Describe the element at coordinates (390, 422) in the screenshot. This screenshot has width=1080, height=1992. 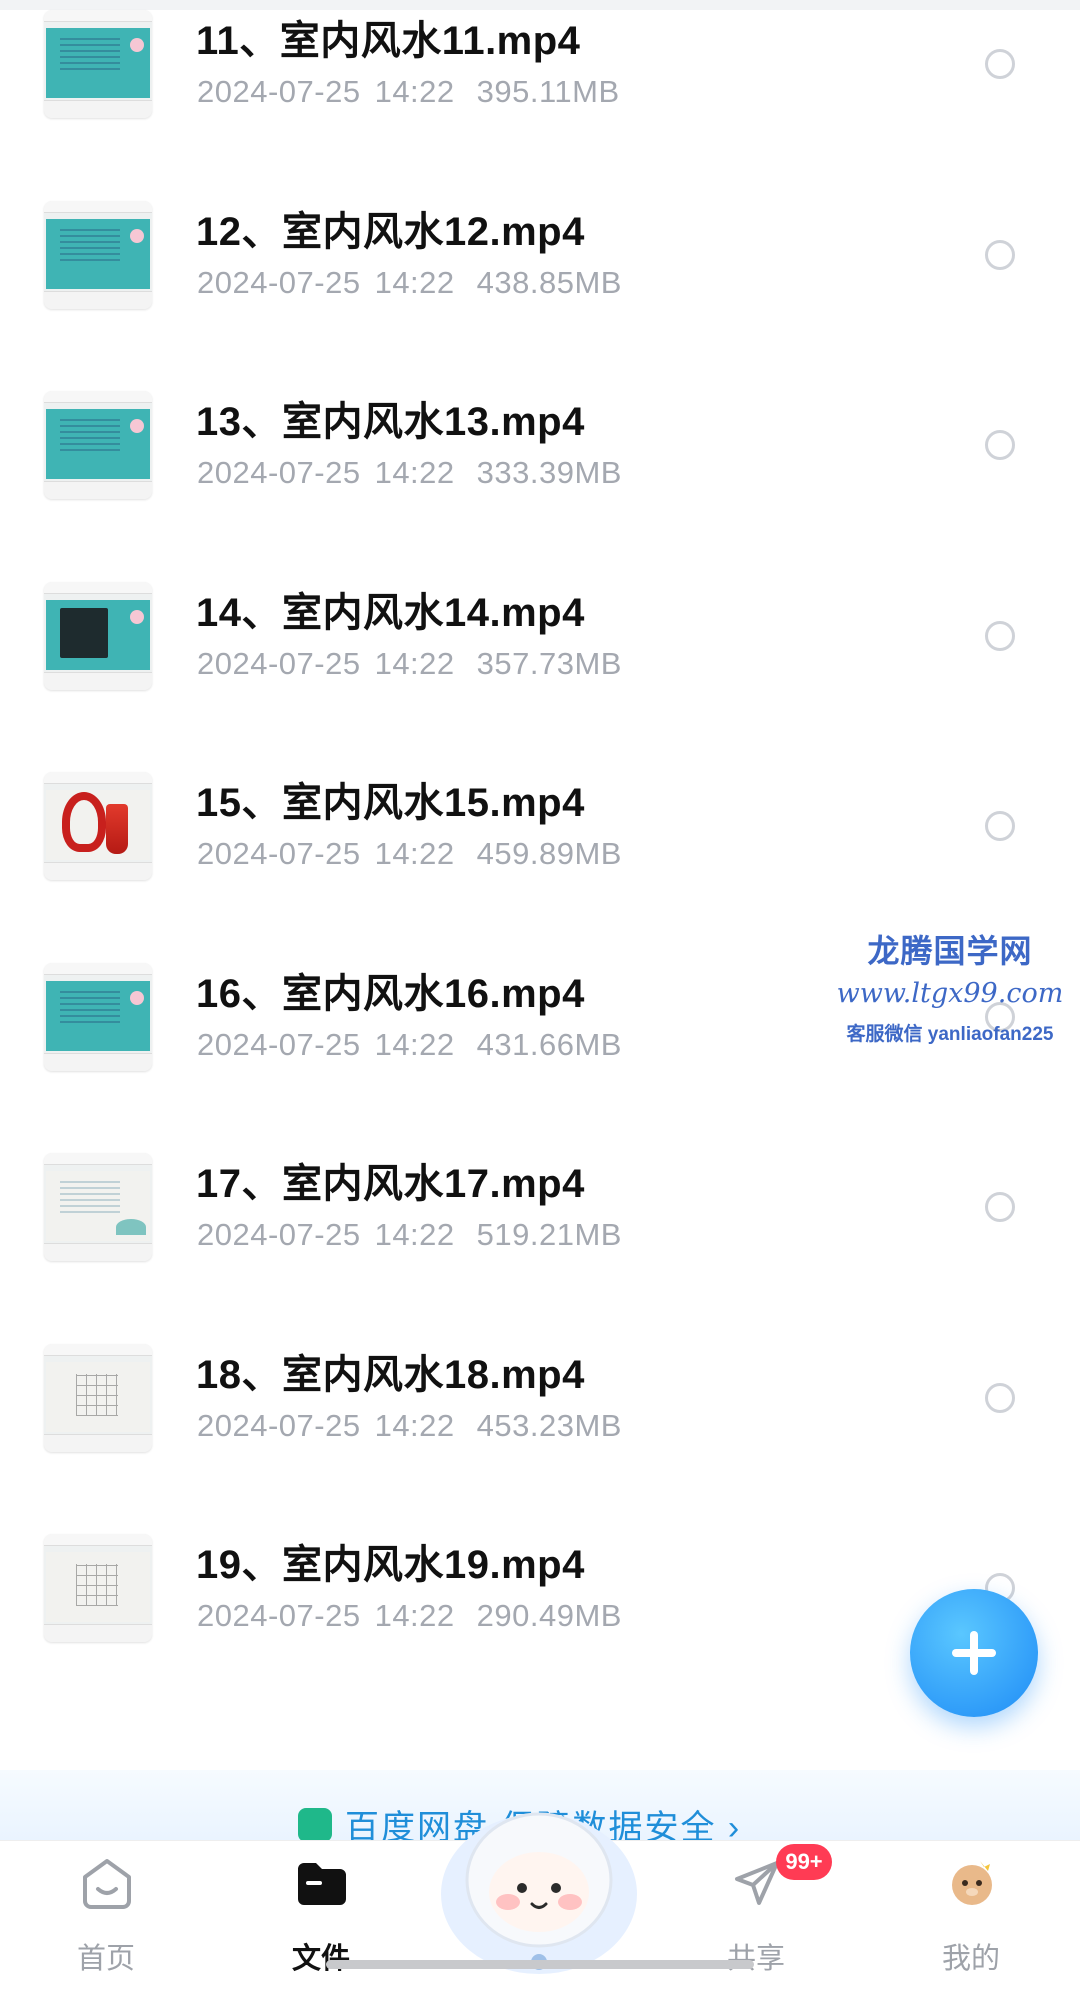
I see `file-name: 13、室内风水13.mp4` at that location.